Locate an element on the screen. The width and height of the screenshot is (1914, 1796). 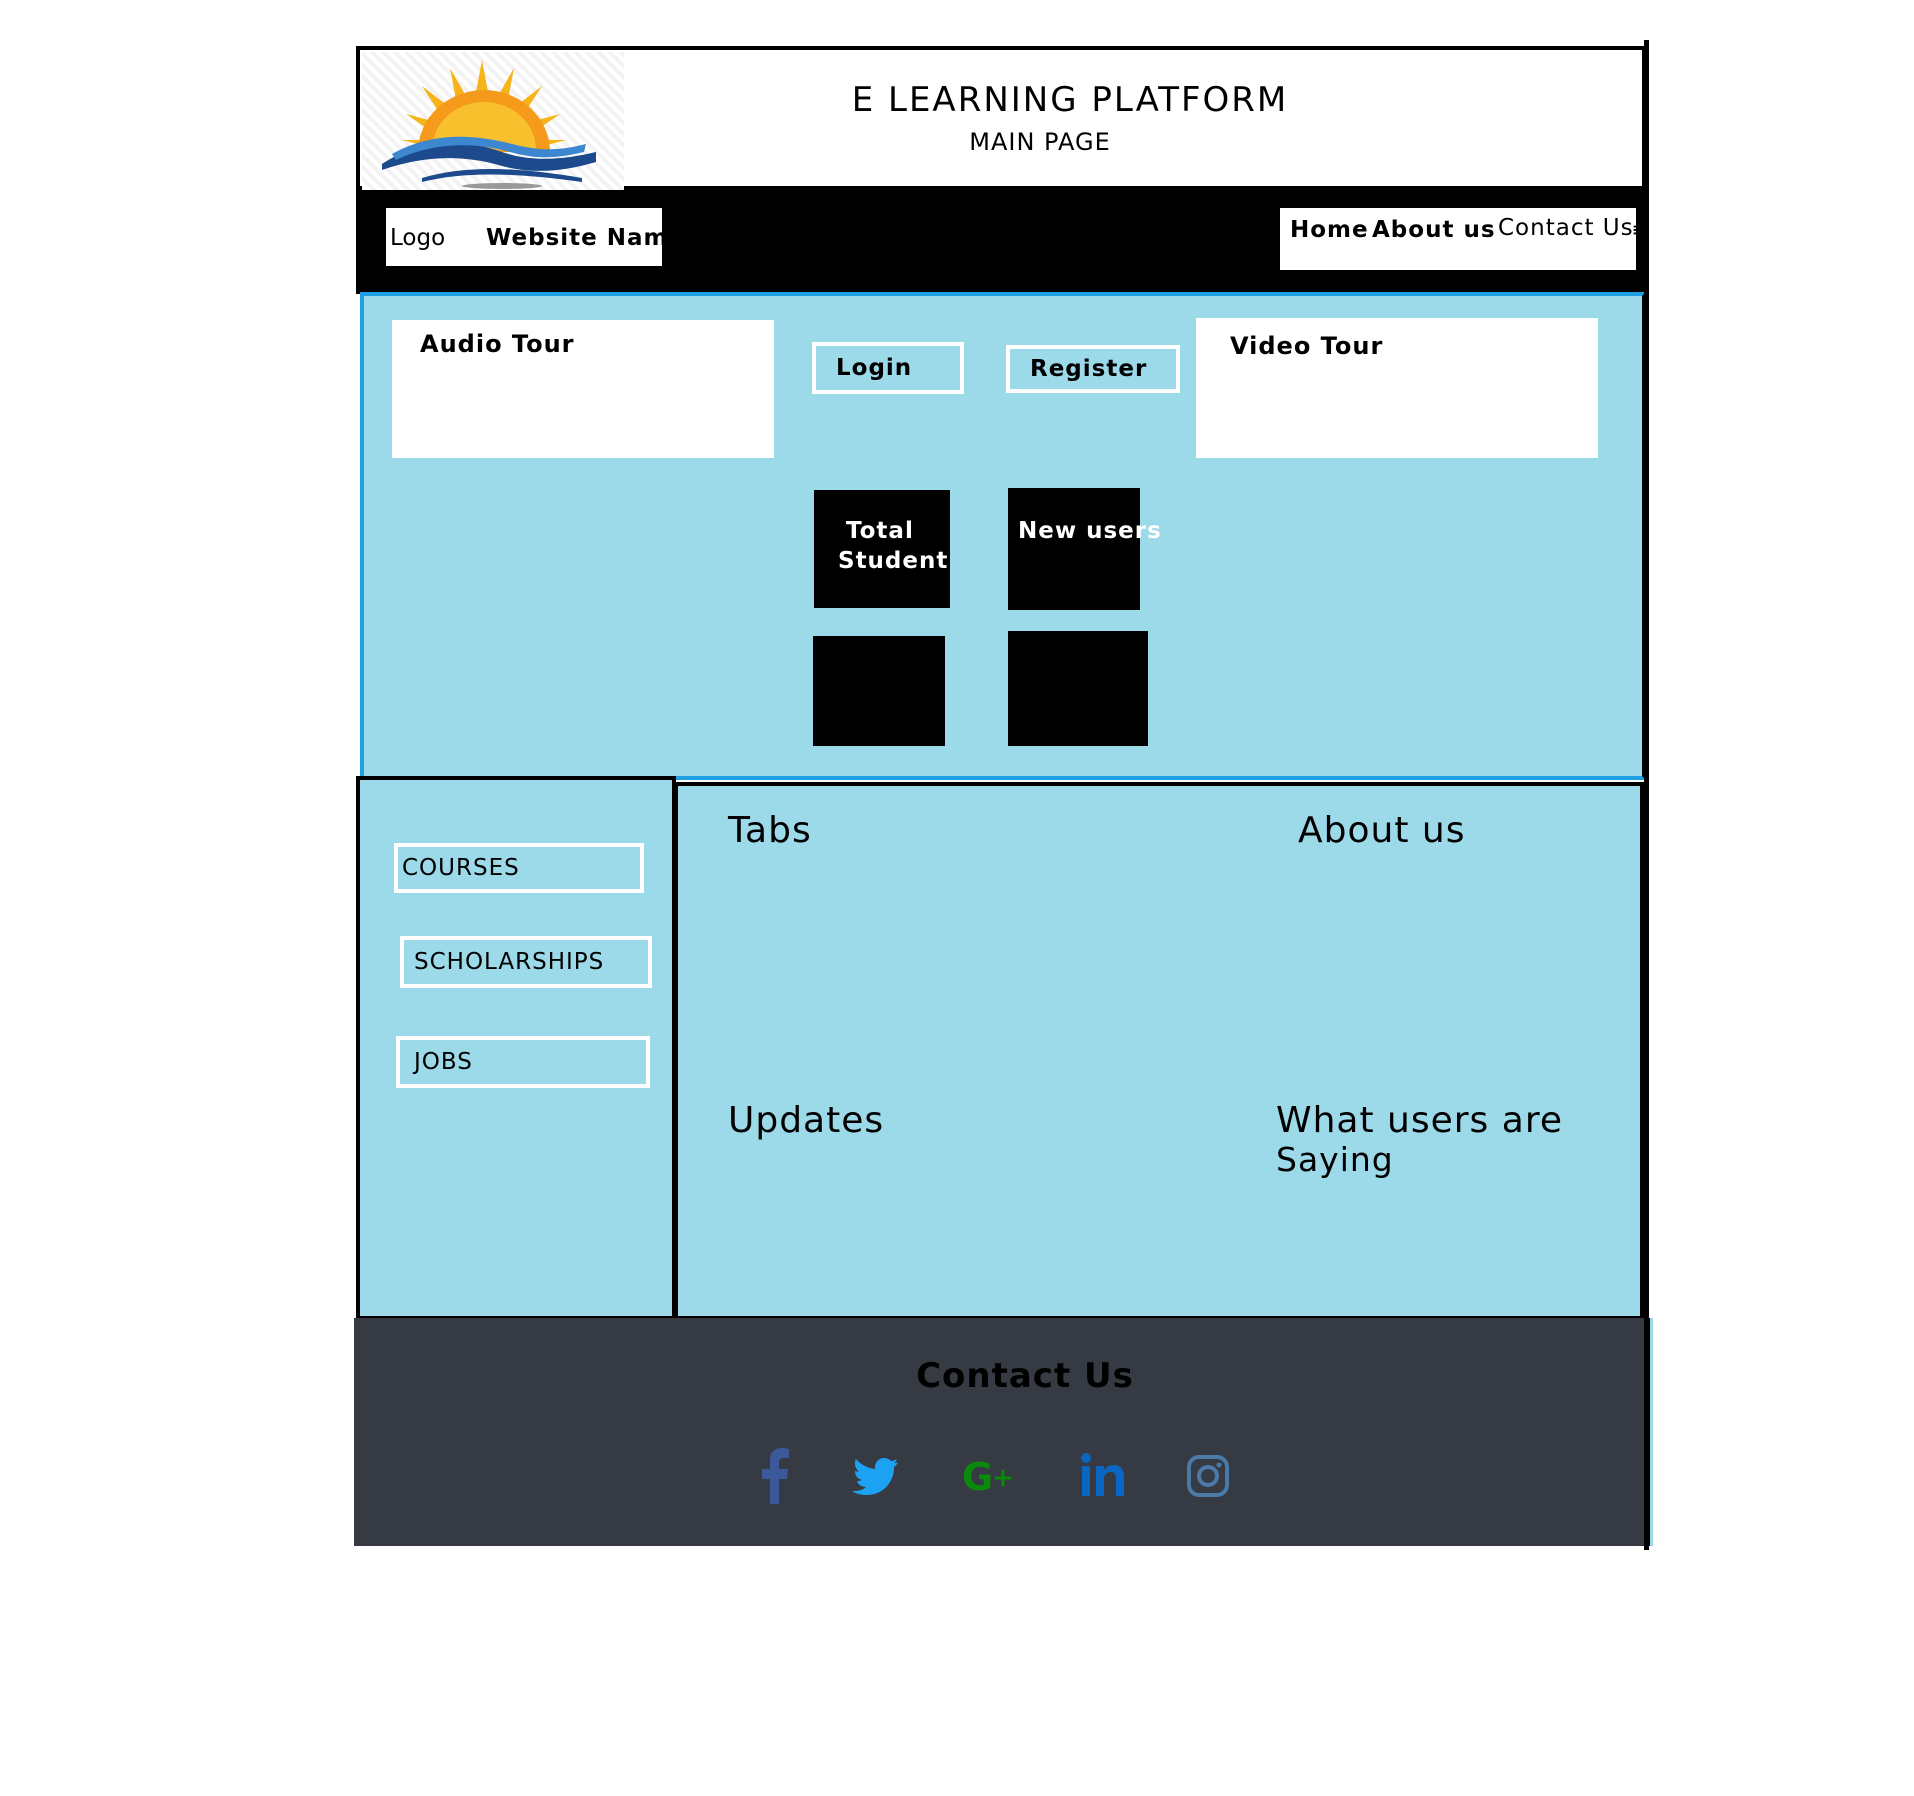
stat-total-student: Total Student is located at coordinates (882, 549).